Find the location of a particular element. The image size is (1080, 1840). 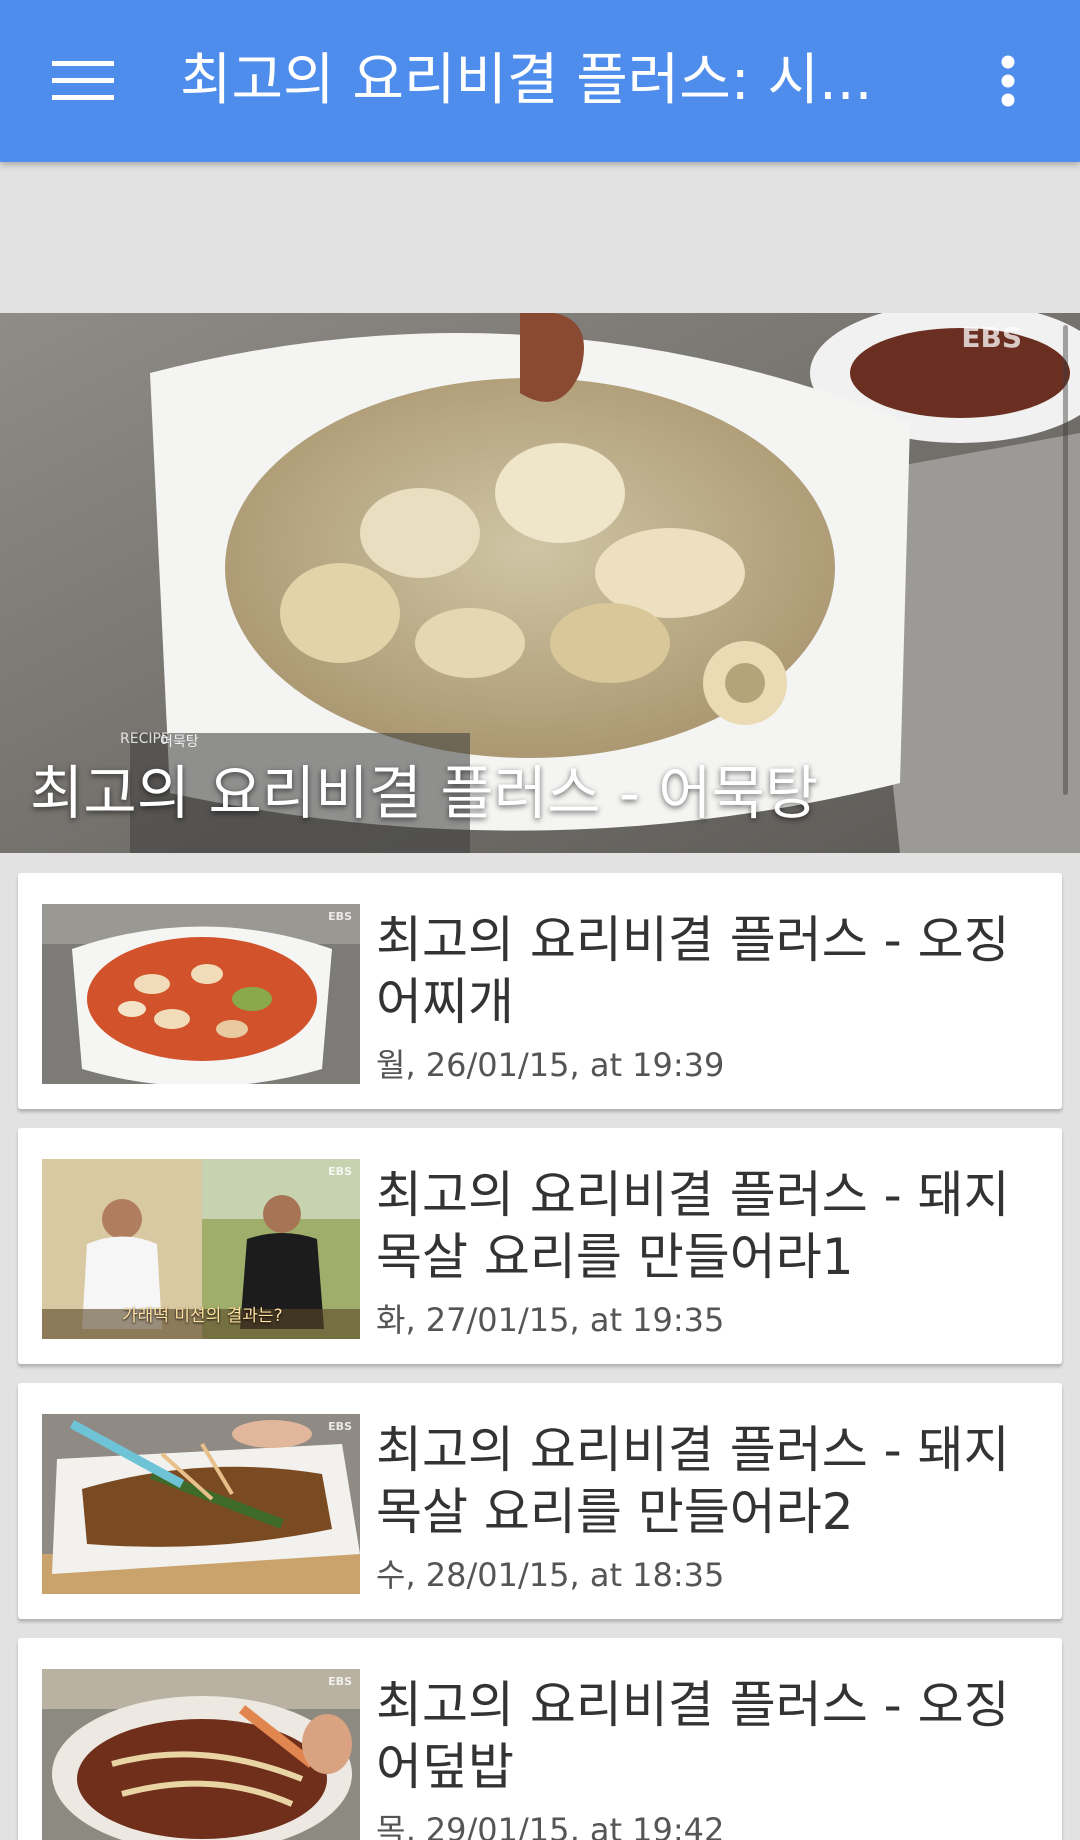

overflow-menu-button is located at coordinates (1008, 81).